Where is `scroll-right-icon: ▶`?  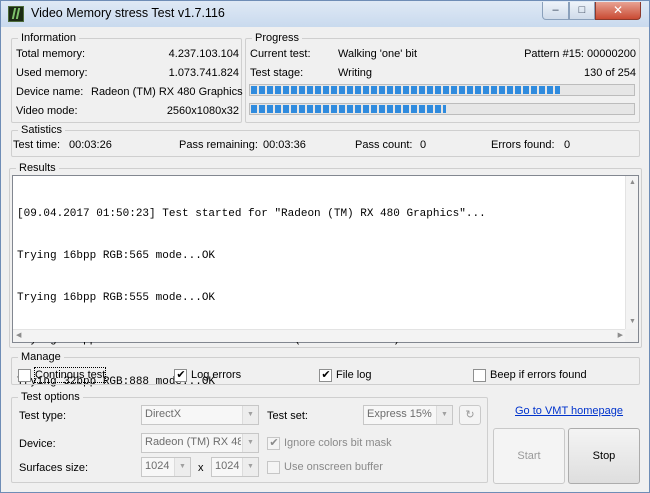
scroll-right-icon: ▶ is located at coordinates (620, 336).